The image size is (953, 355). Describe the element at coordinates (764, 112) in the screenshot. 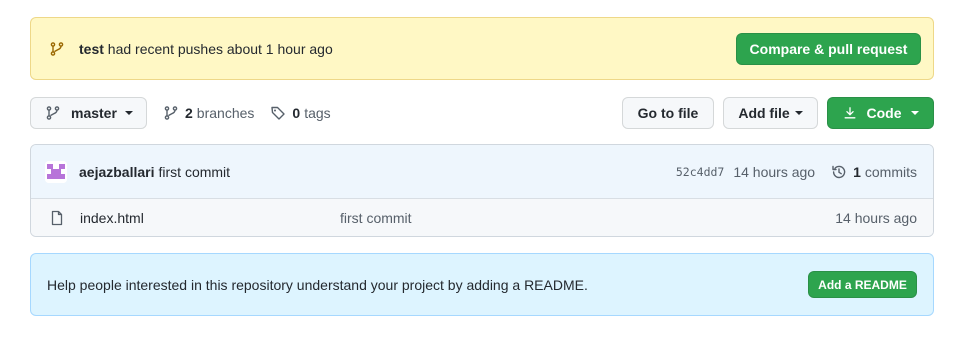

I see `add-file-label: Add file` at that location.